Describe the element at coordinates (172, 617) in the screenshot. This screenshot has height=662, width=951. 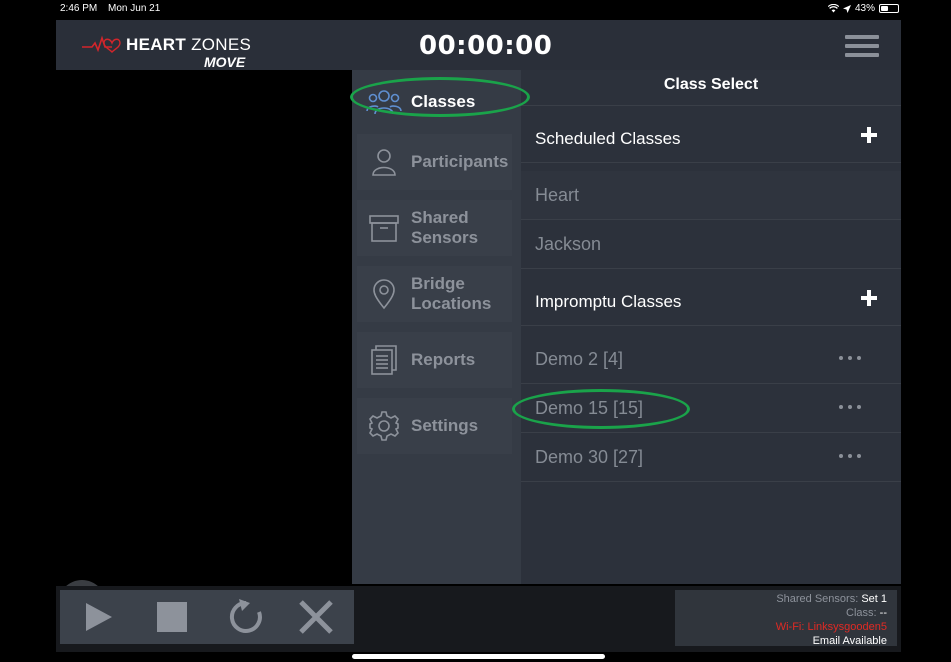
I see `stop-icon` at that location.